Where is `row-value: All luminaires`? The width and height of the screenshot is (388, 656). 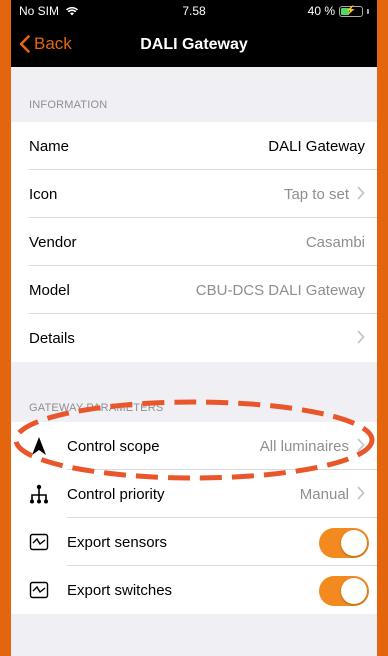 row-value: All luminaires is located at coordinates (304, 446).